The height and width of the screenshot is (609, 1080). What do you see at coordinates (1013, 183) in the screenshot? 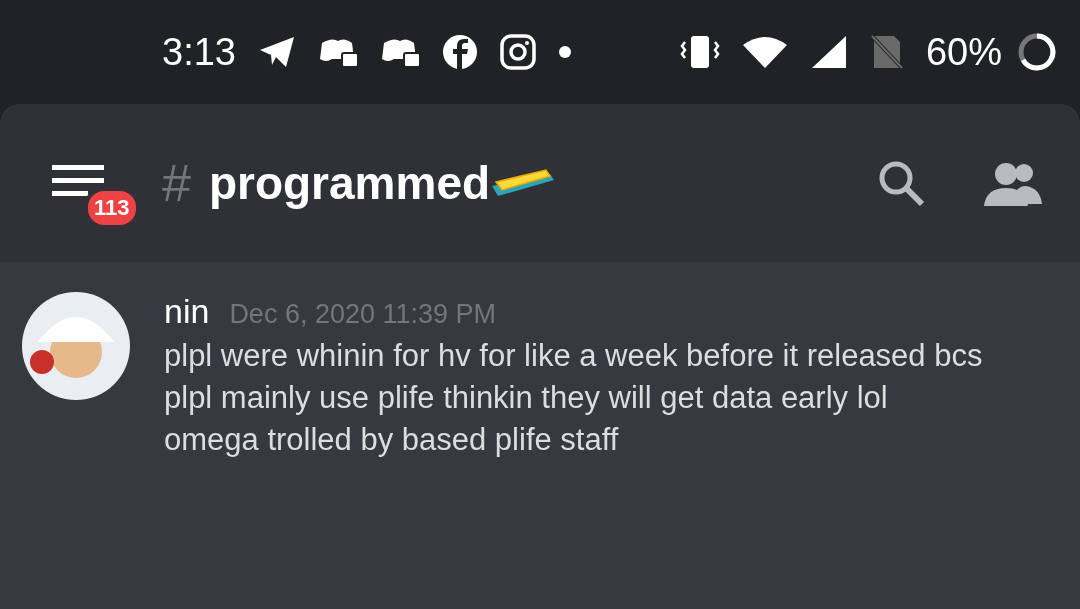
I see `members-icon` at bounding box center [1013, 183].